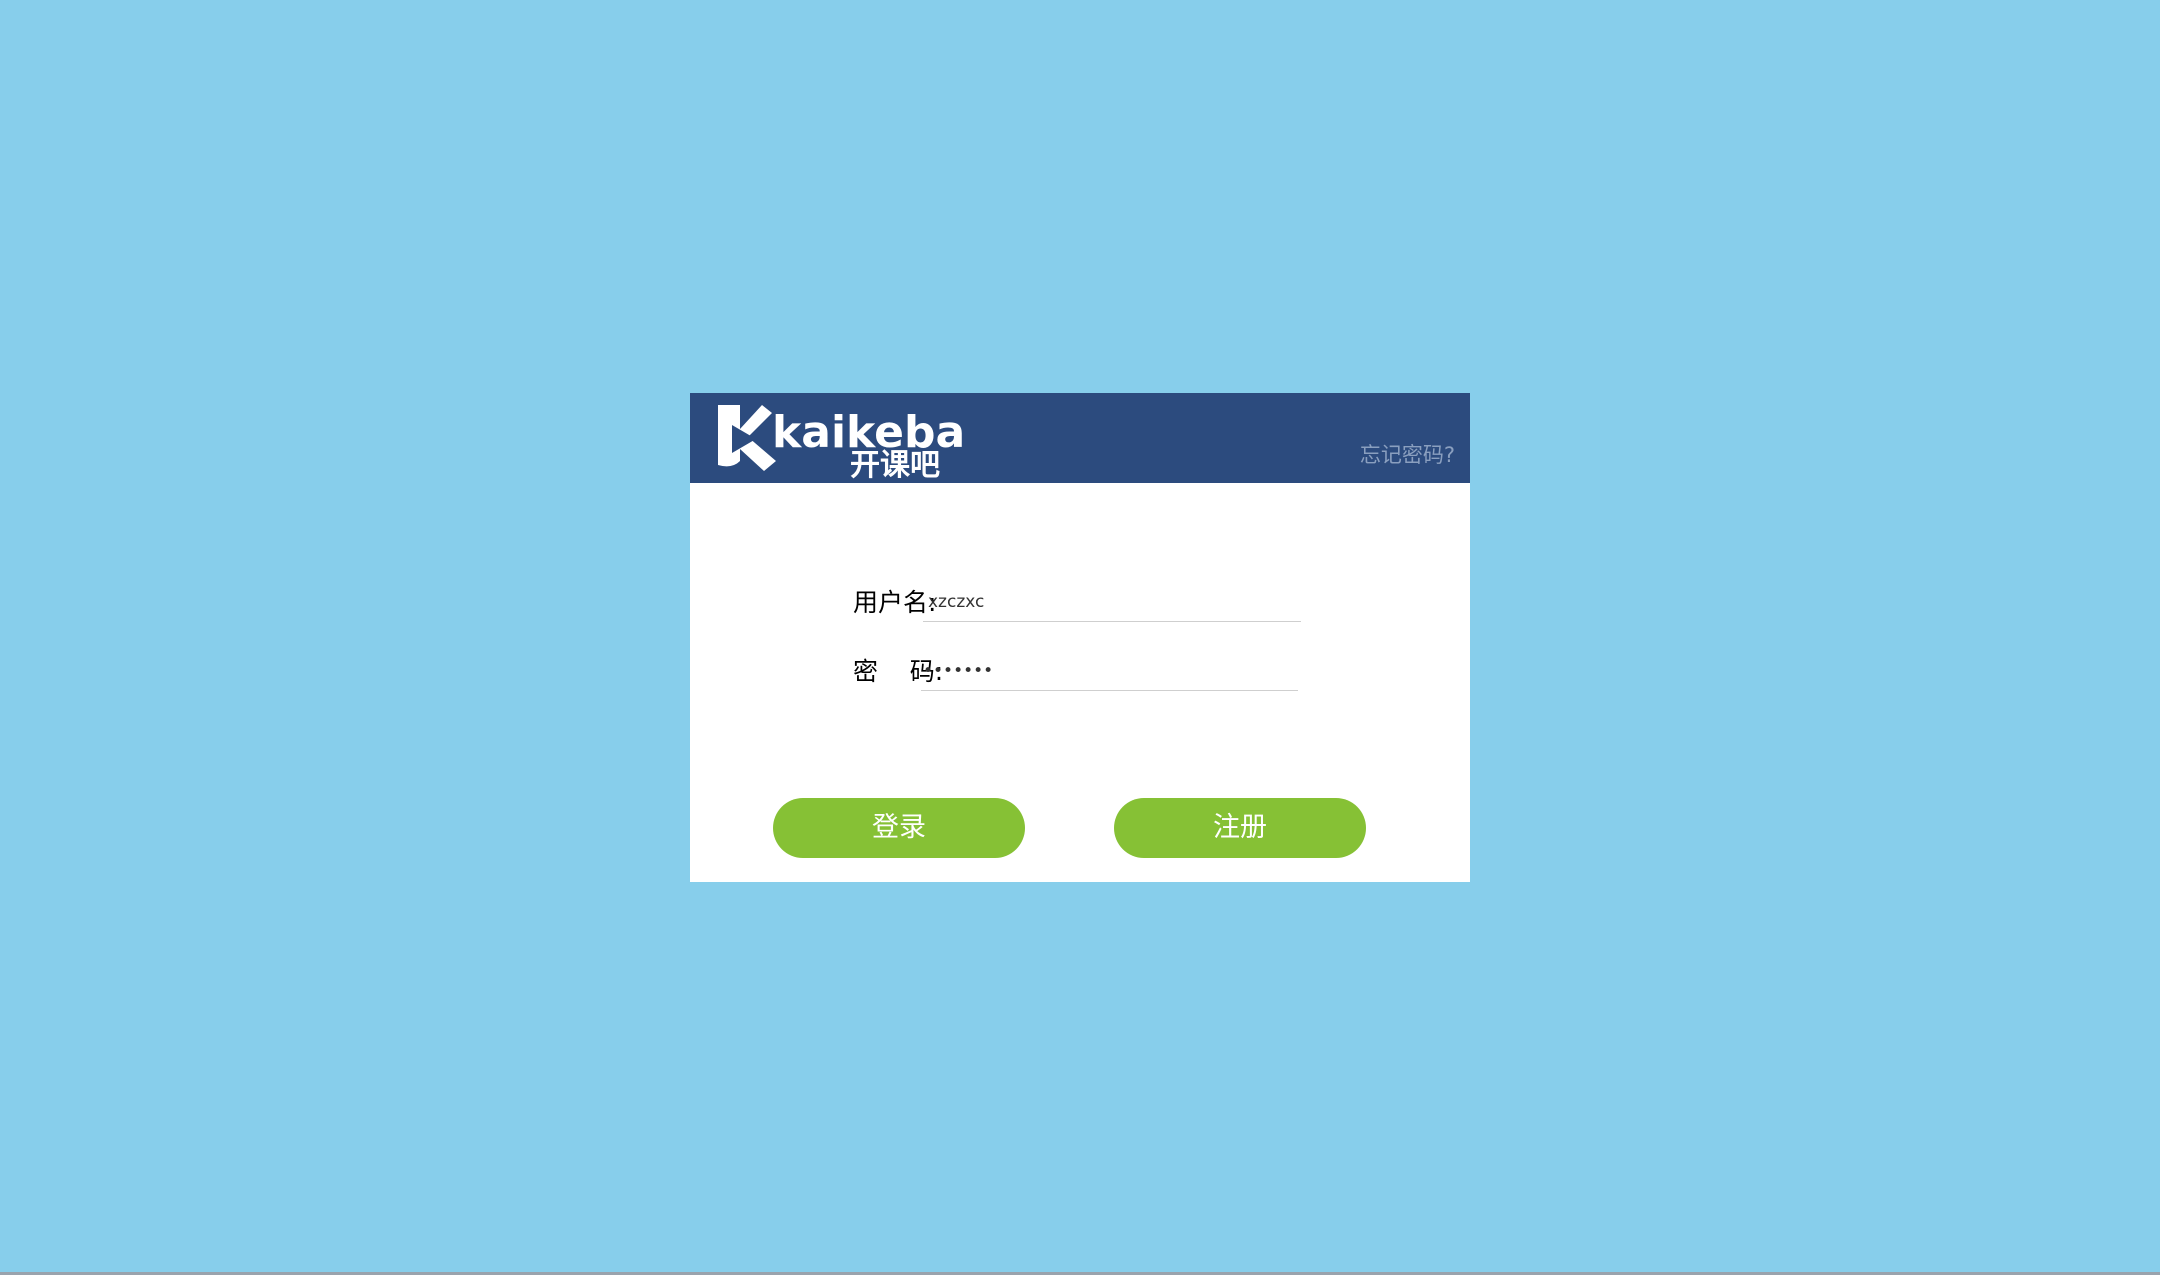 The image size is (2160, 1275). I want to click on login-card: kaikeba 开课吧 忘记密码? 用户名: 密 码: 登录 注册, so click(1080, 637).